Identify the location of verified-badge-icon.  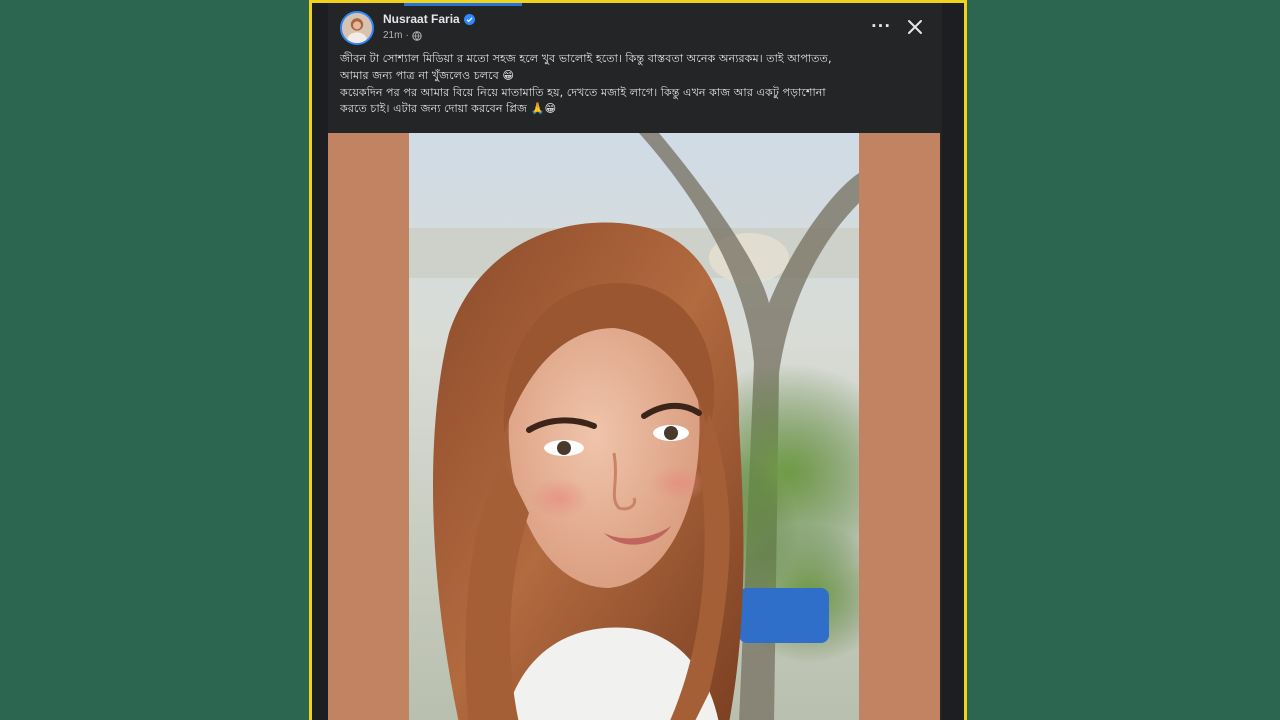
(469, 19).